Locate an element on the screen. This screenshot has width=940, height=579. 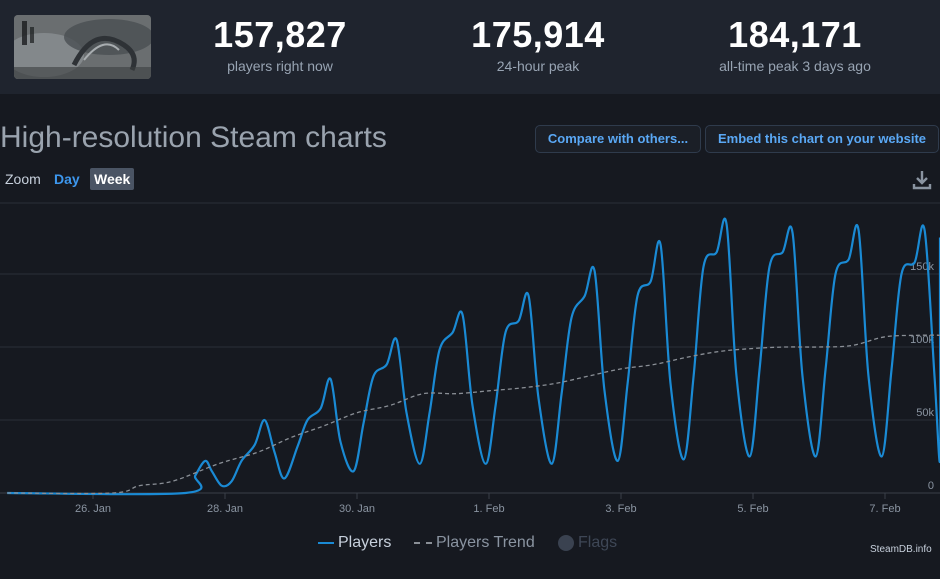
zoom-label: Zoom is located at coordinates (23, 179).